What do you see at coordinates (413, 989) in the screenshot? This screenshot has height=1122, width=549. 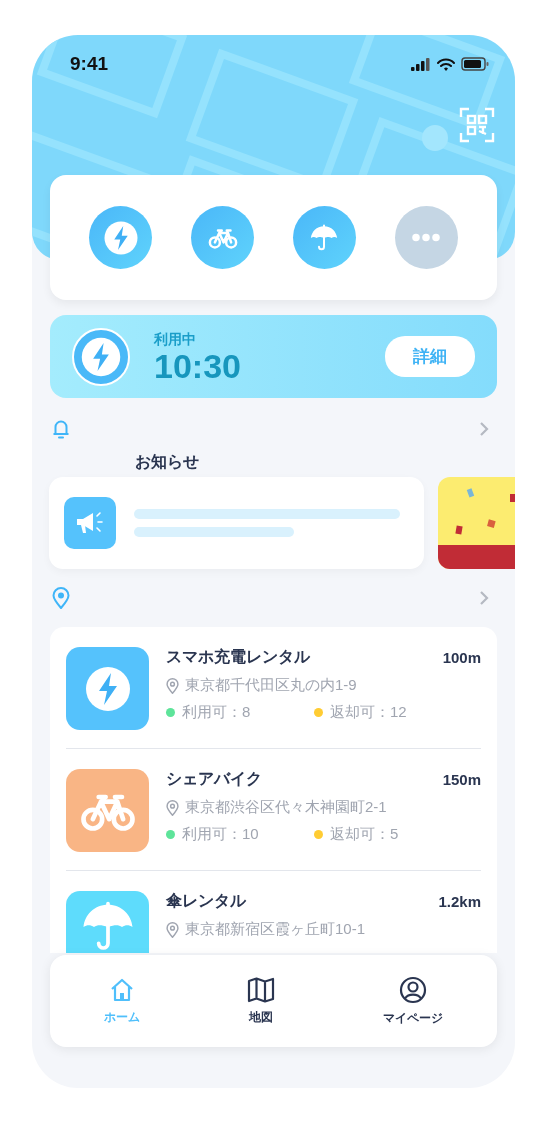 I see `profile-icon` at bounding box center [413, 989].